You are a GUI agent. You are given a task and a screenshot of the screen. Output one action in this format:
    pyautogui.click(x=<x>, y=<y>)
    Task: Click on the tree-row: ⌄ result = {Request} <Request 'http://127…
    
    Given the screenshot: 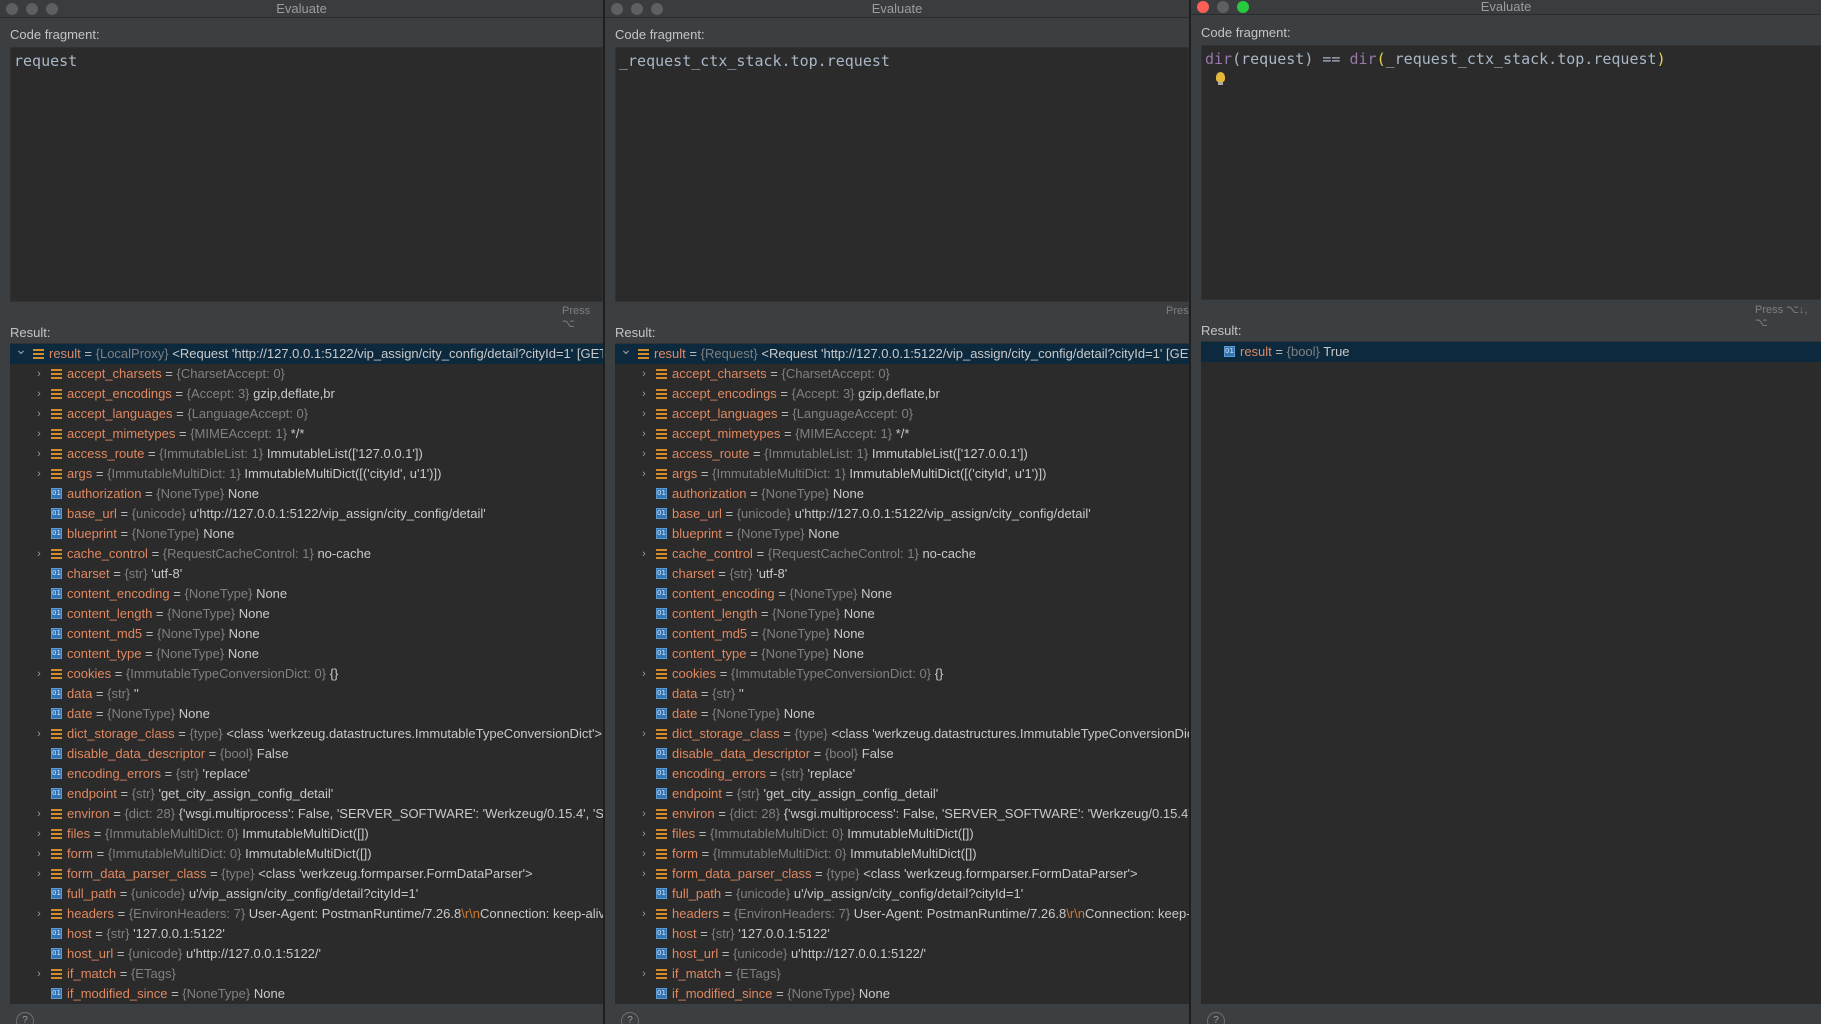 What is the action you would take?
    pyautogui.click(x=902, y=354)
    